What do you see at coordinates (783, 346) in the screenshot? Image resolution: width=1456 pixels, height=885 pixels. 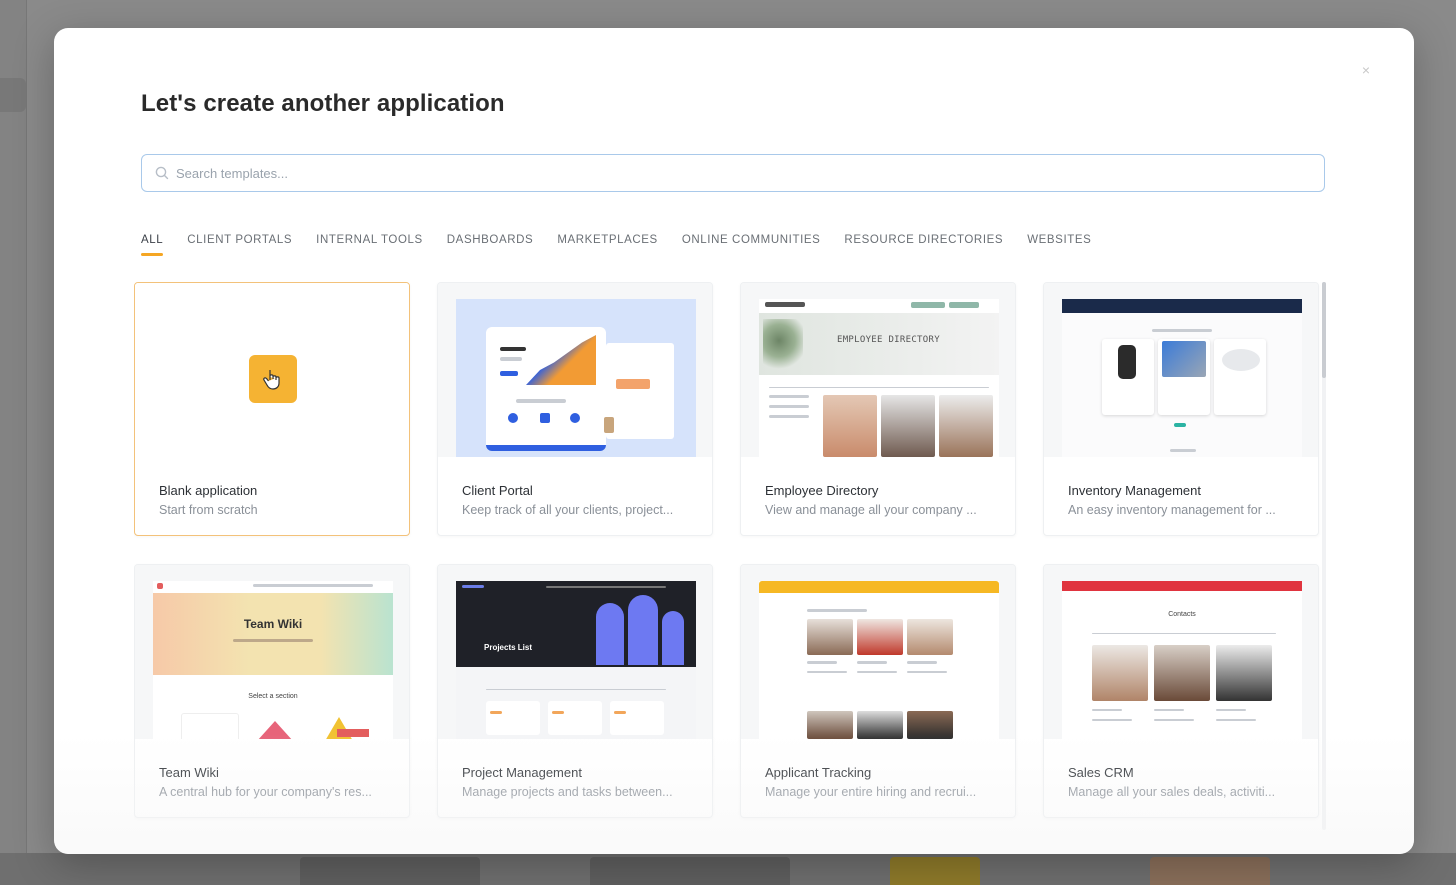 I see `plant-graphic` at bounding box center [783, 346].